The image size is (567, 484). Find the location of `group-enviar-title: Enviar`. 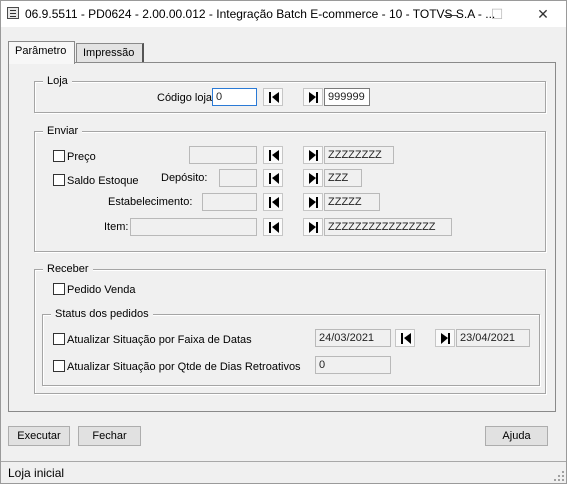

group-enviar-title: Enviar is located at coordinates (63, 131).